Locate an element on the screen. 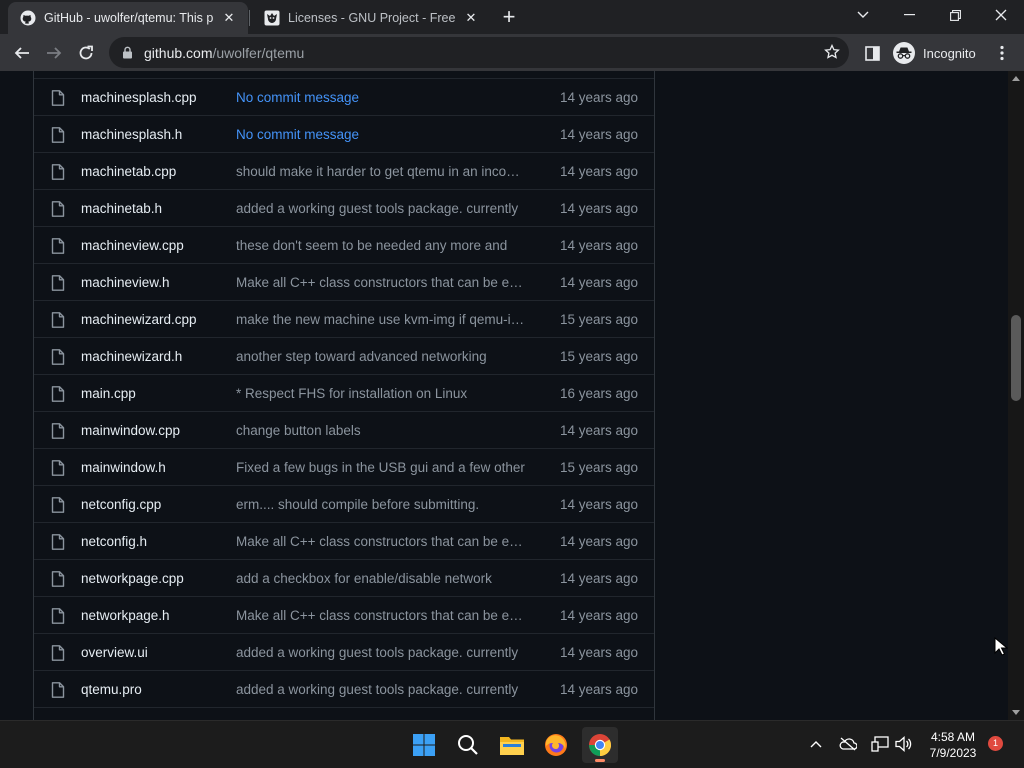 The width and height of the screenshot is (1024, 768). file-name-link: netconfig.h is located at coordinates (114, 541).